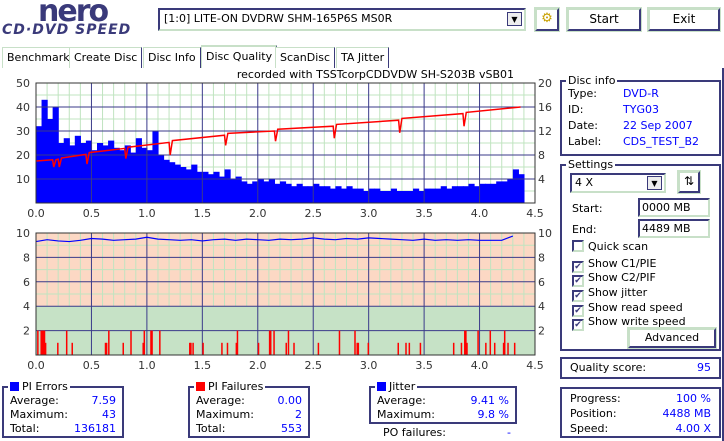 This screenshot has width=724, height=441. Describe the element at coordinates (23, 179) in the screenshot. I see `y-tick-label-left: 10` at that location.